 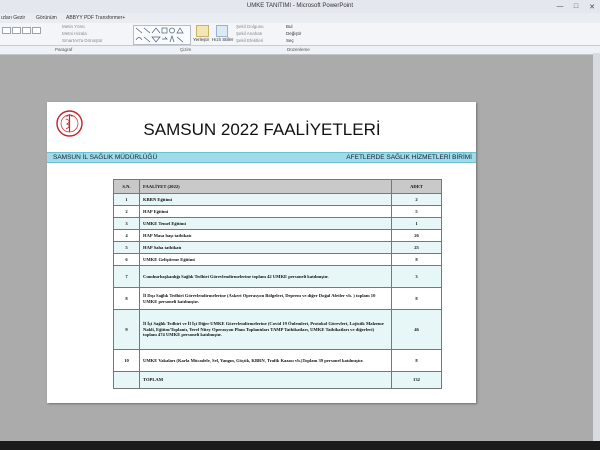 I want to click on quick-styles-icon, so click(x=222, y=31).